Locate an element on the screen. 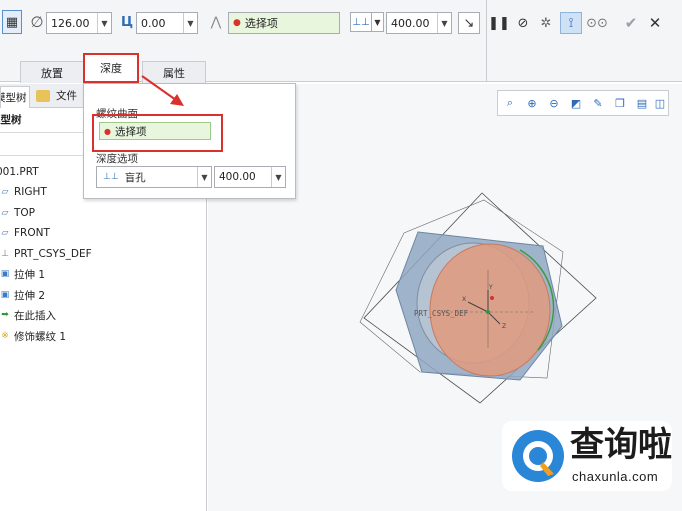 This screenshot has height=511, width=682. reference-collector: ● 选择项 is located at coordinates (284, 23).